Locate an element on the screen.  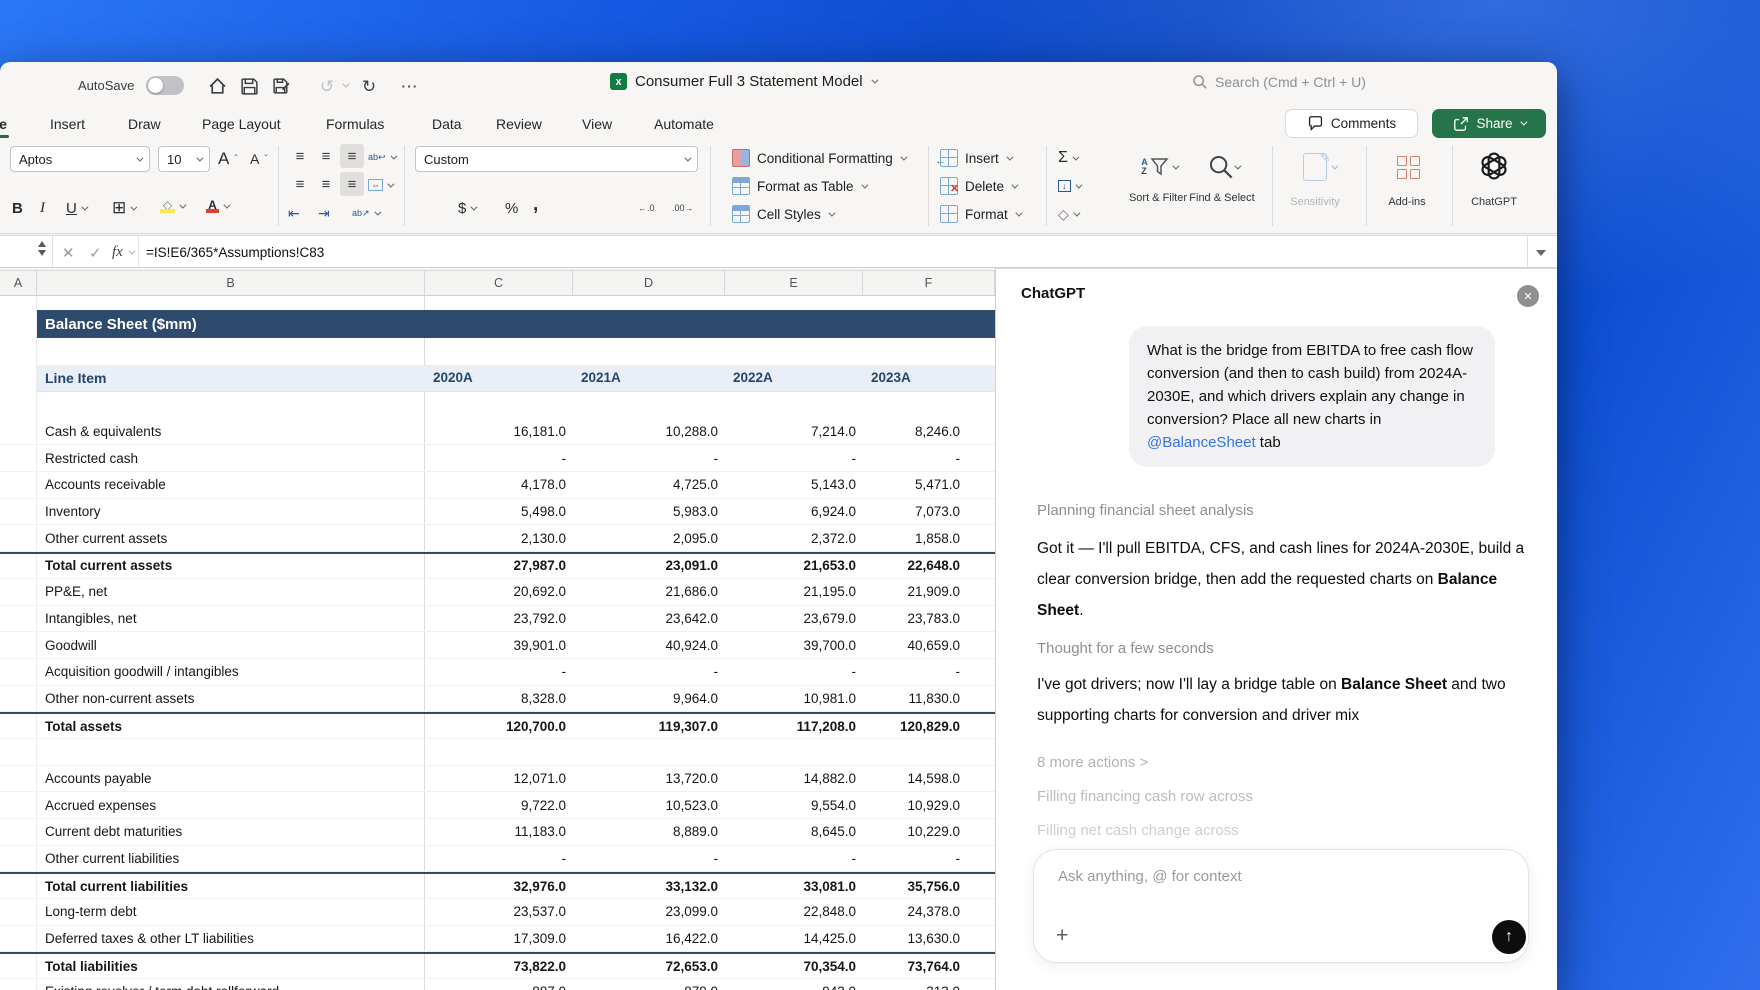
cell-value: 11,830.0 is located at coordinates (929, 698).